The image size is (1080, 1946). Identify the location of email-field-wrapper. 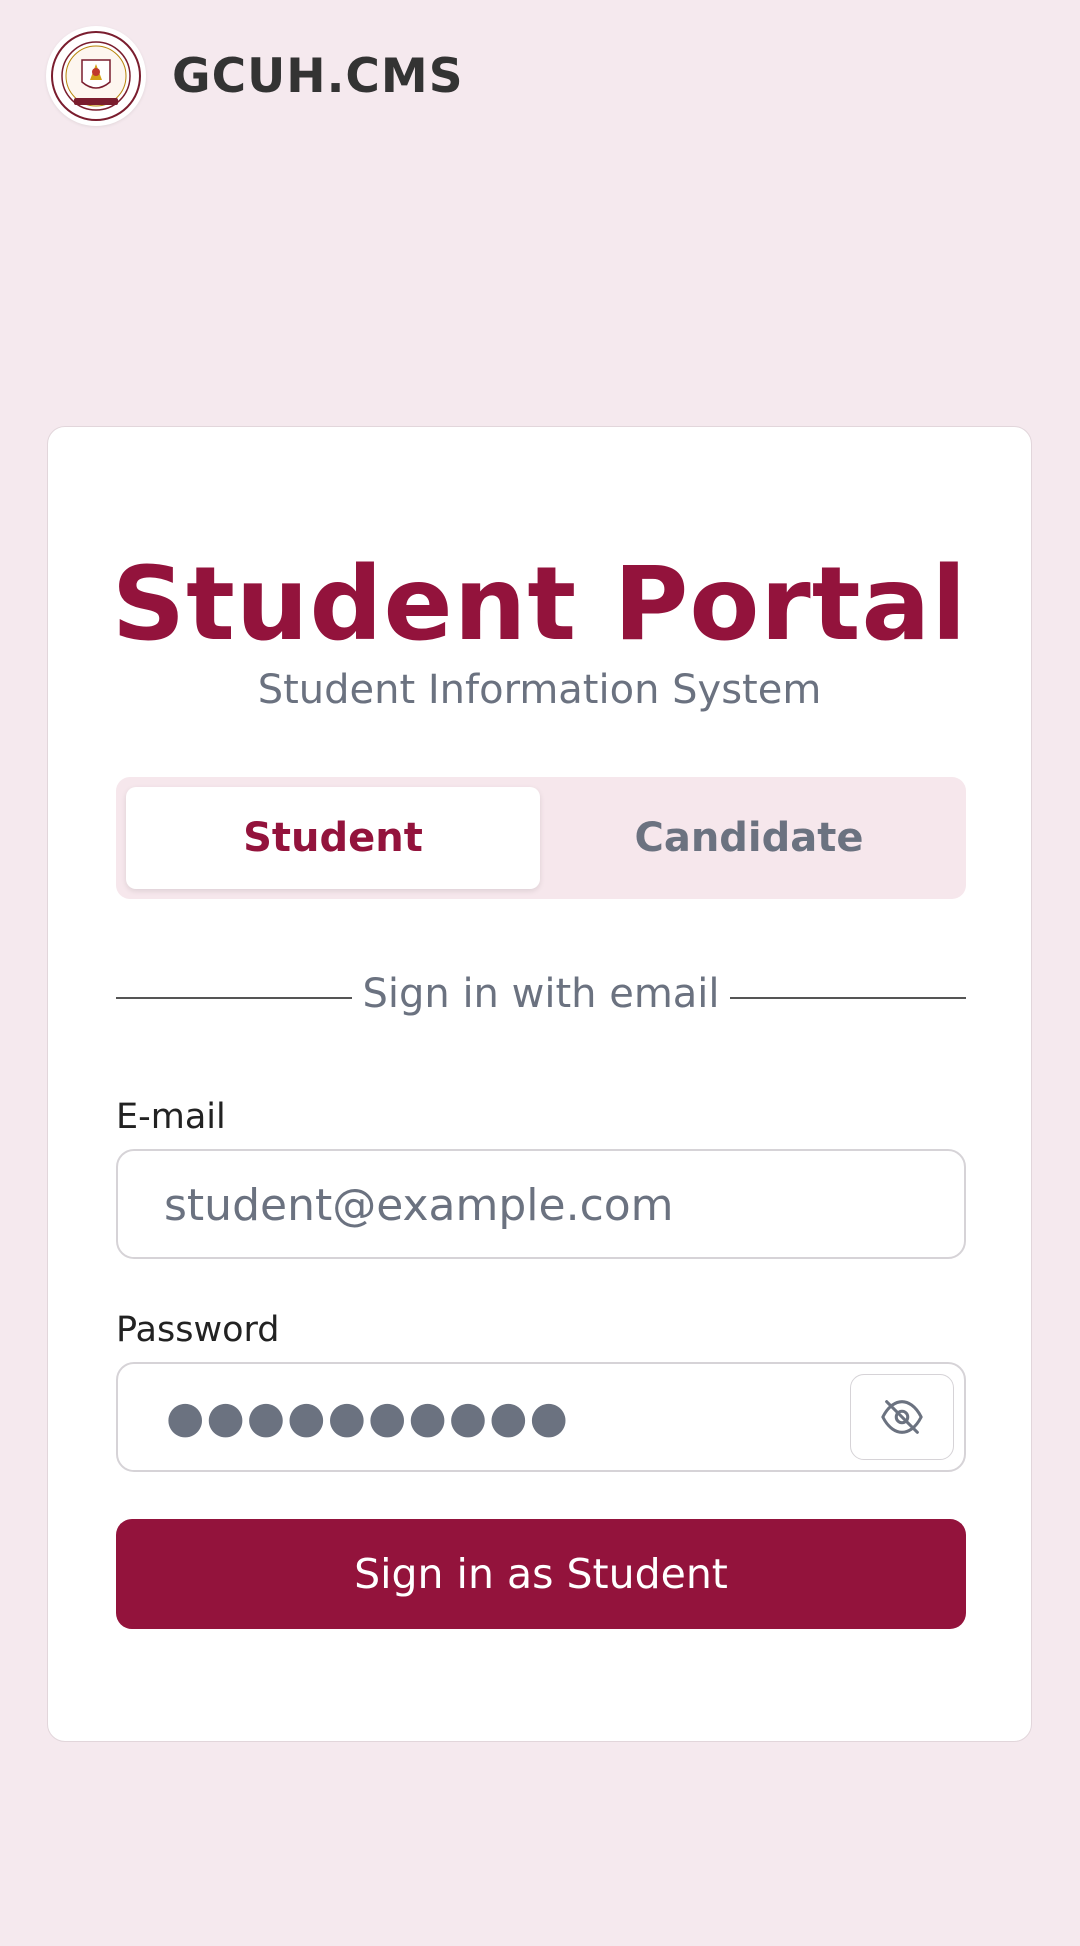
(541, 1204).